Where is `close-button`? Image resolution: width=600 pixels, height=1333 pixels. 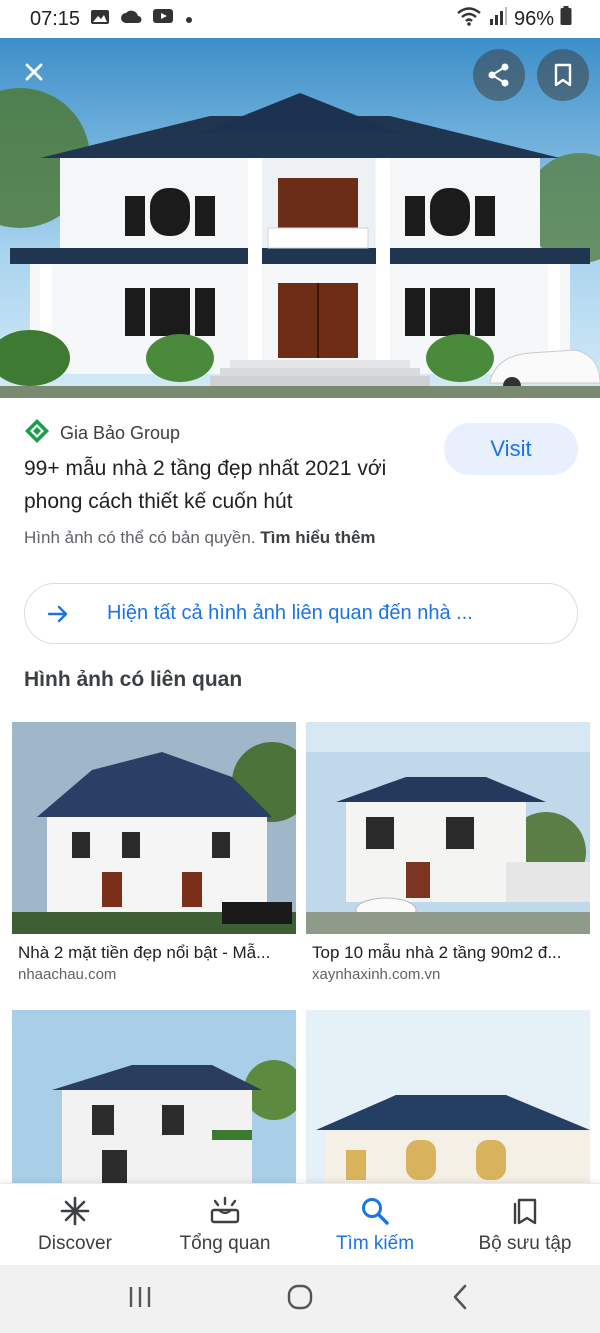 close-button is located at coordinates (34, 72).